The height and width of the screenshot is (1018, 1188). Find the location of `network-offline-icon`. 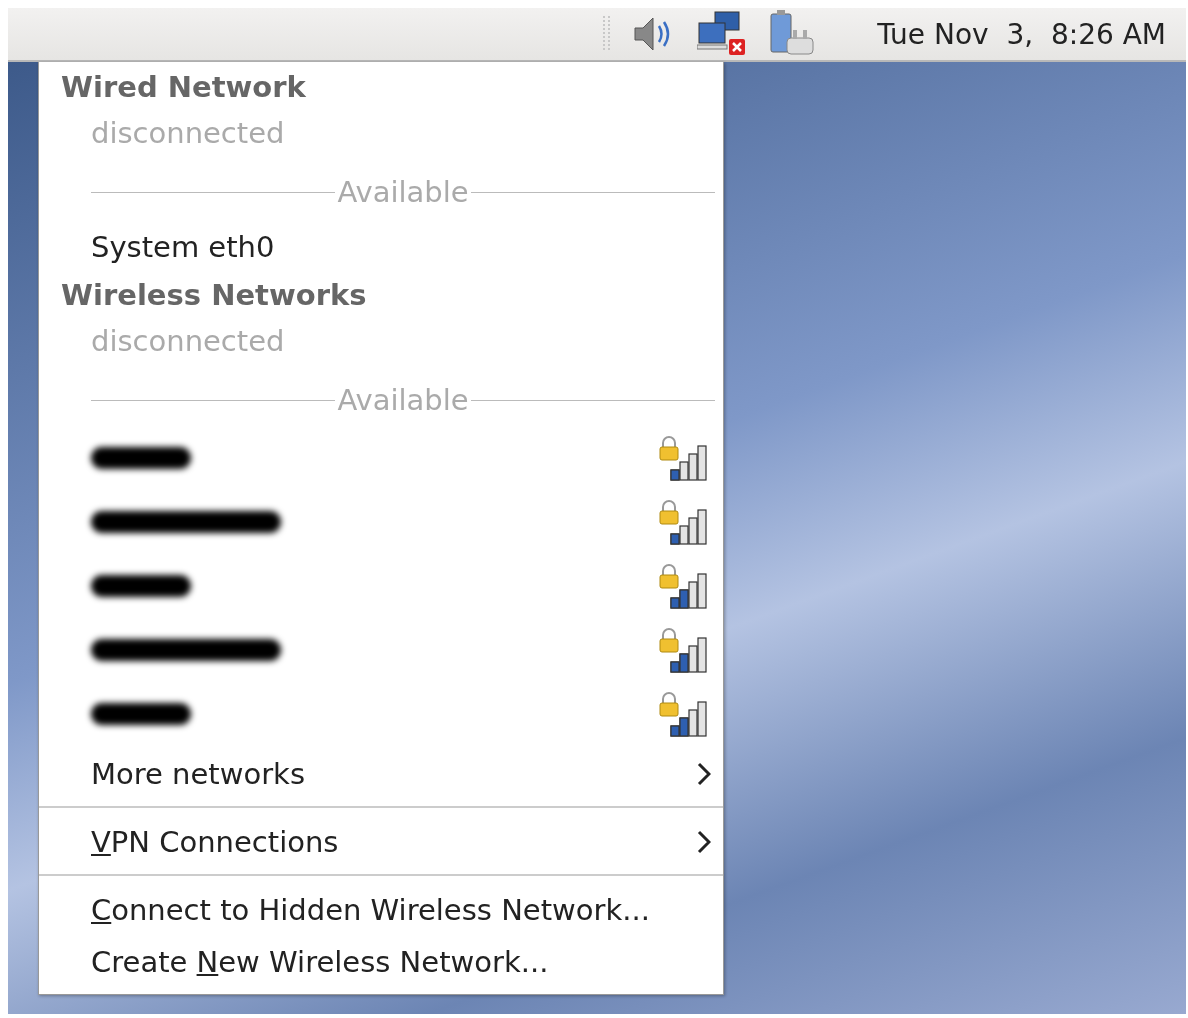

network-offline-icon is located at coordinates (722, 34).